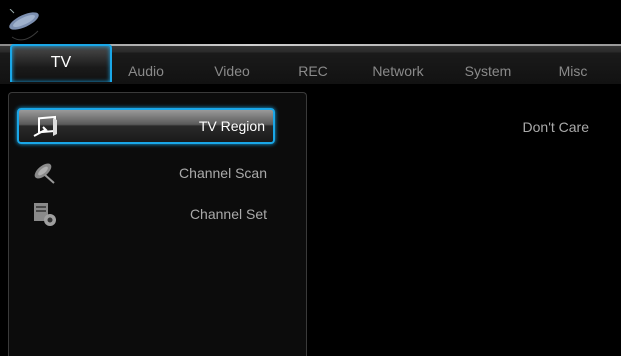  I want to click on menu-item-channel-set: Channel Set, so click(146, 214).